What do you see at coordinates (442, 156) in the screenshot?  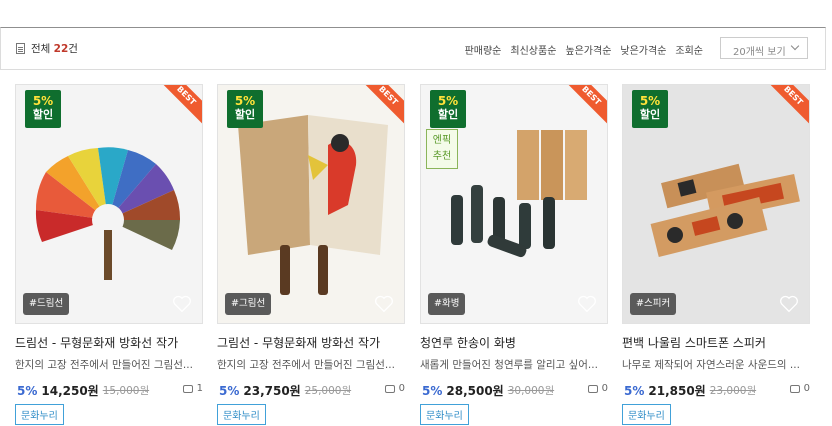 I see `sticker-line-2: 추천` at bounding box center [442, 156].